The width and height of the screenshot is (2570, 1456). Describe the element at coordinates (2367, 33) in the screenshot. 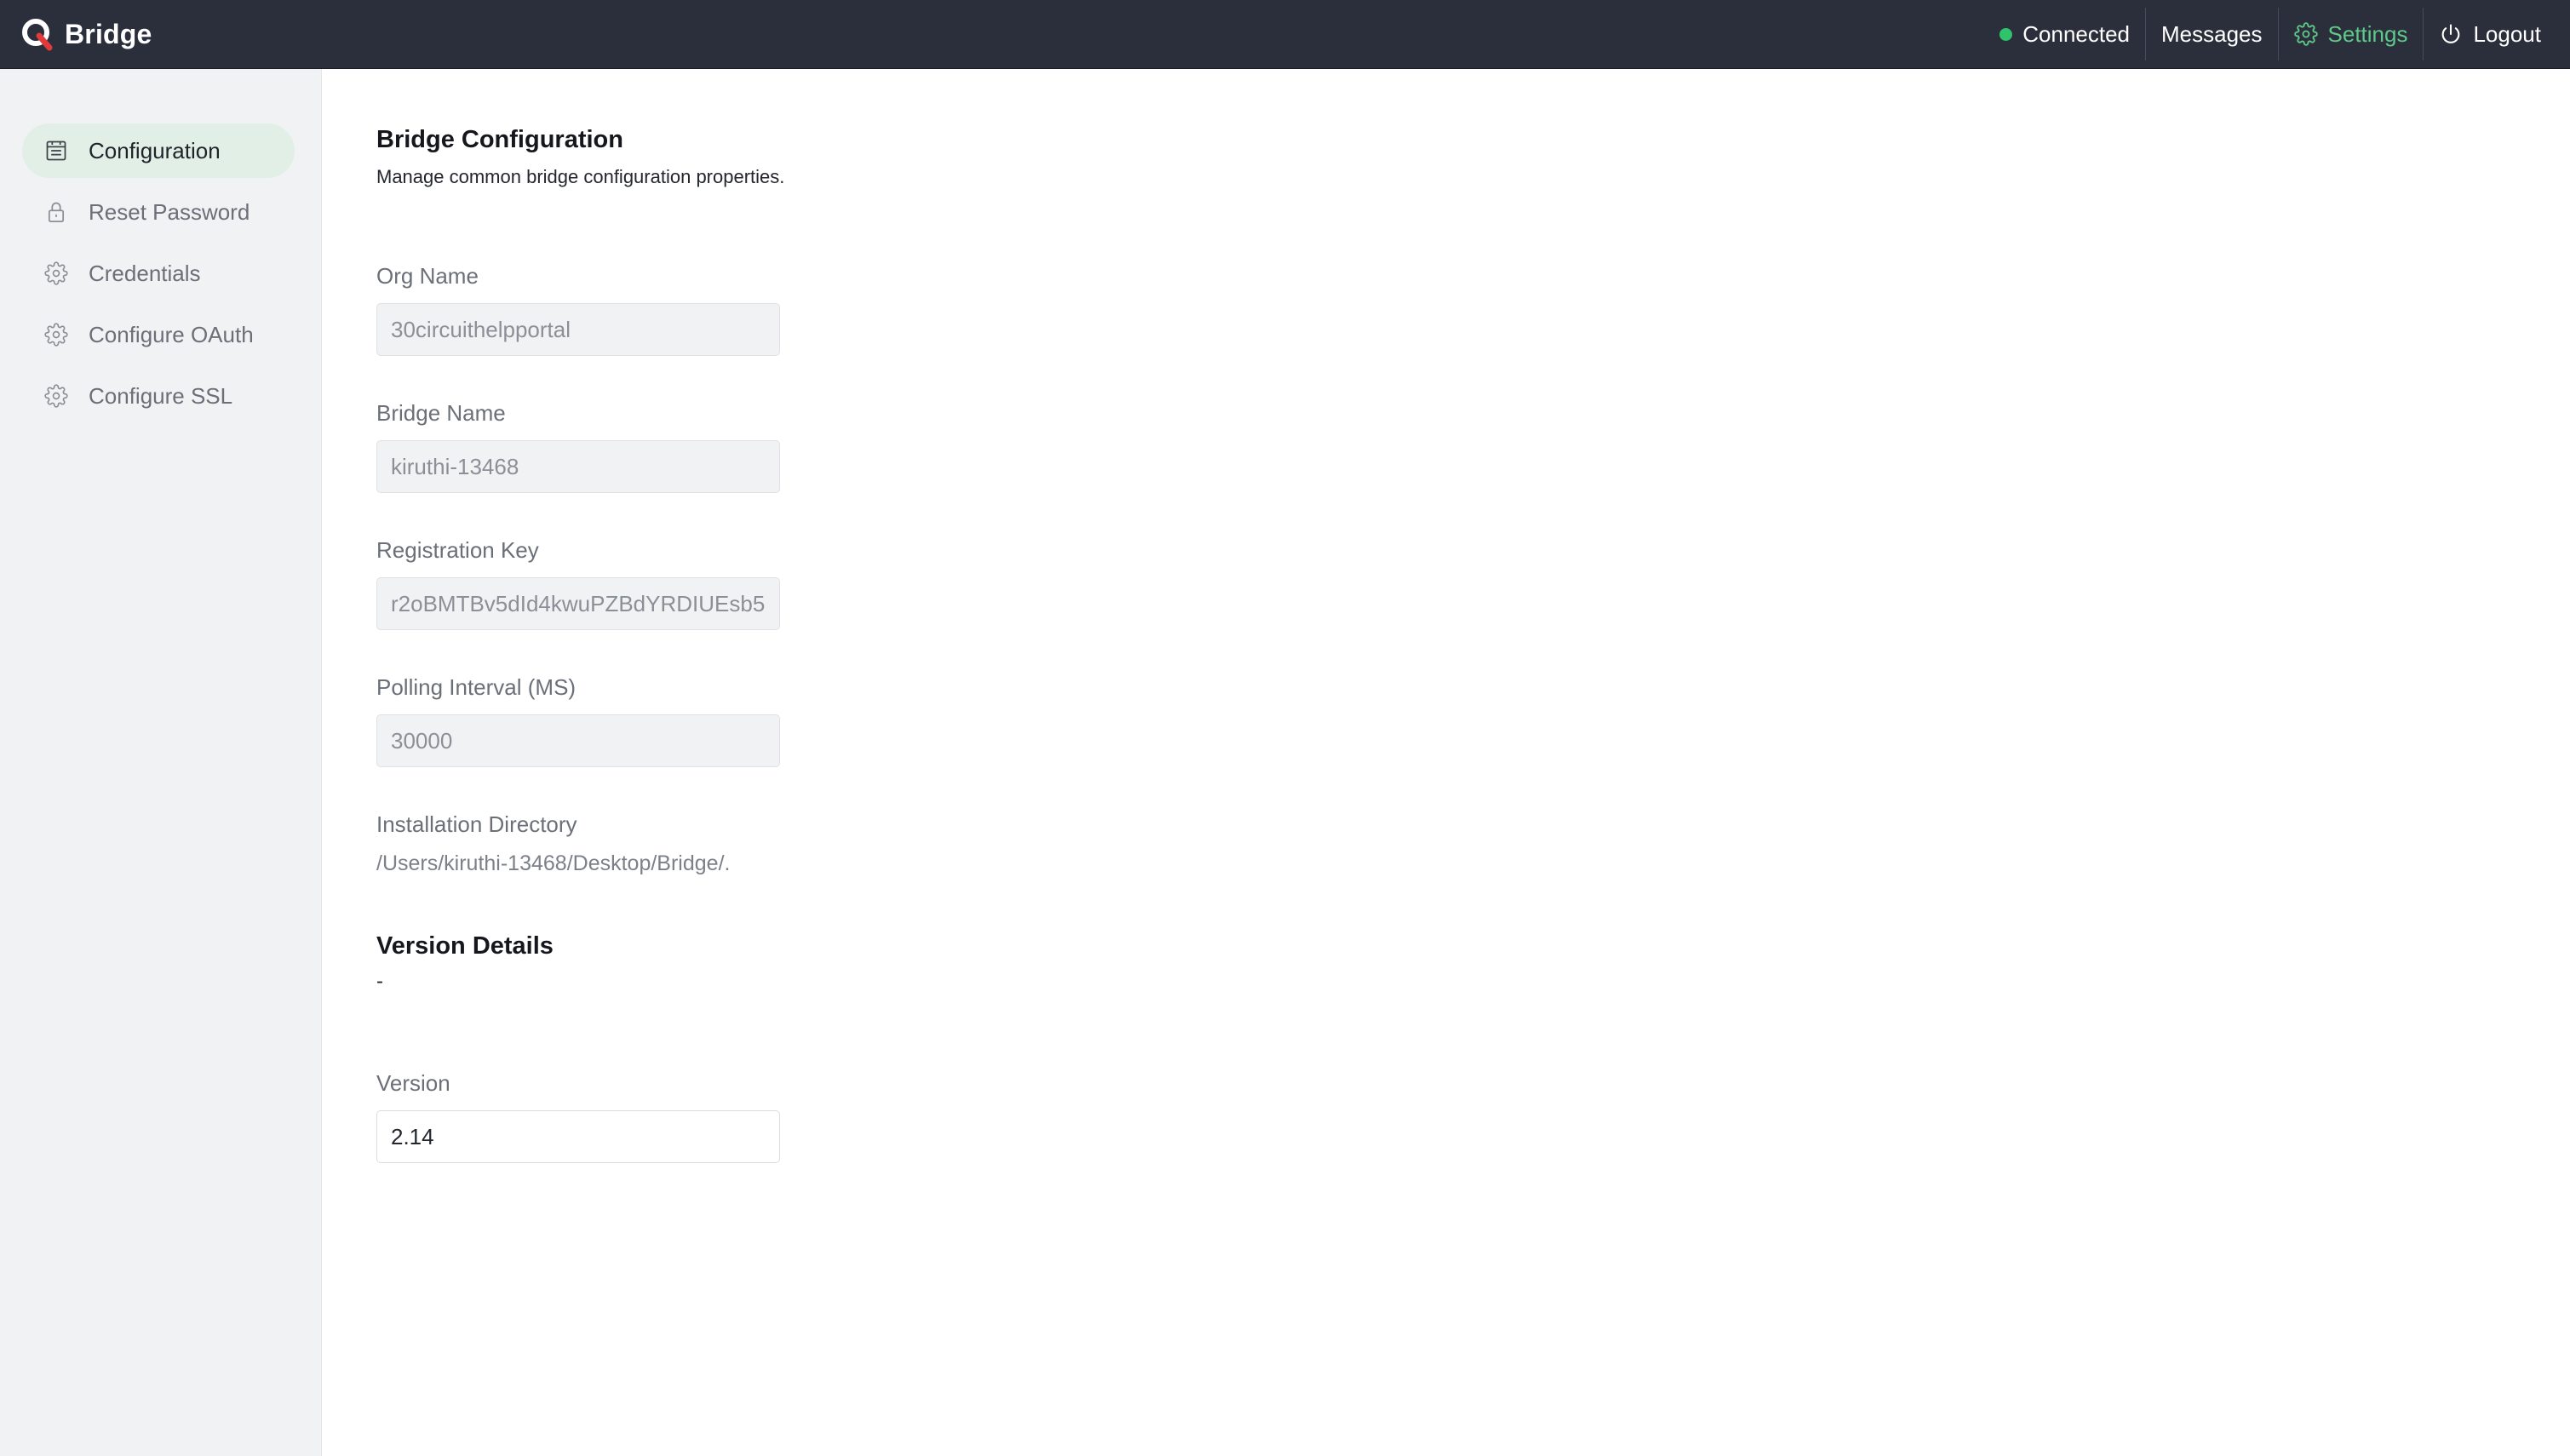

I see `settings-label: Settings` at that location.